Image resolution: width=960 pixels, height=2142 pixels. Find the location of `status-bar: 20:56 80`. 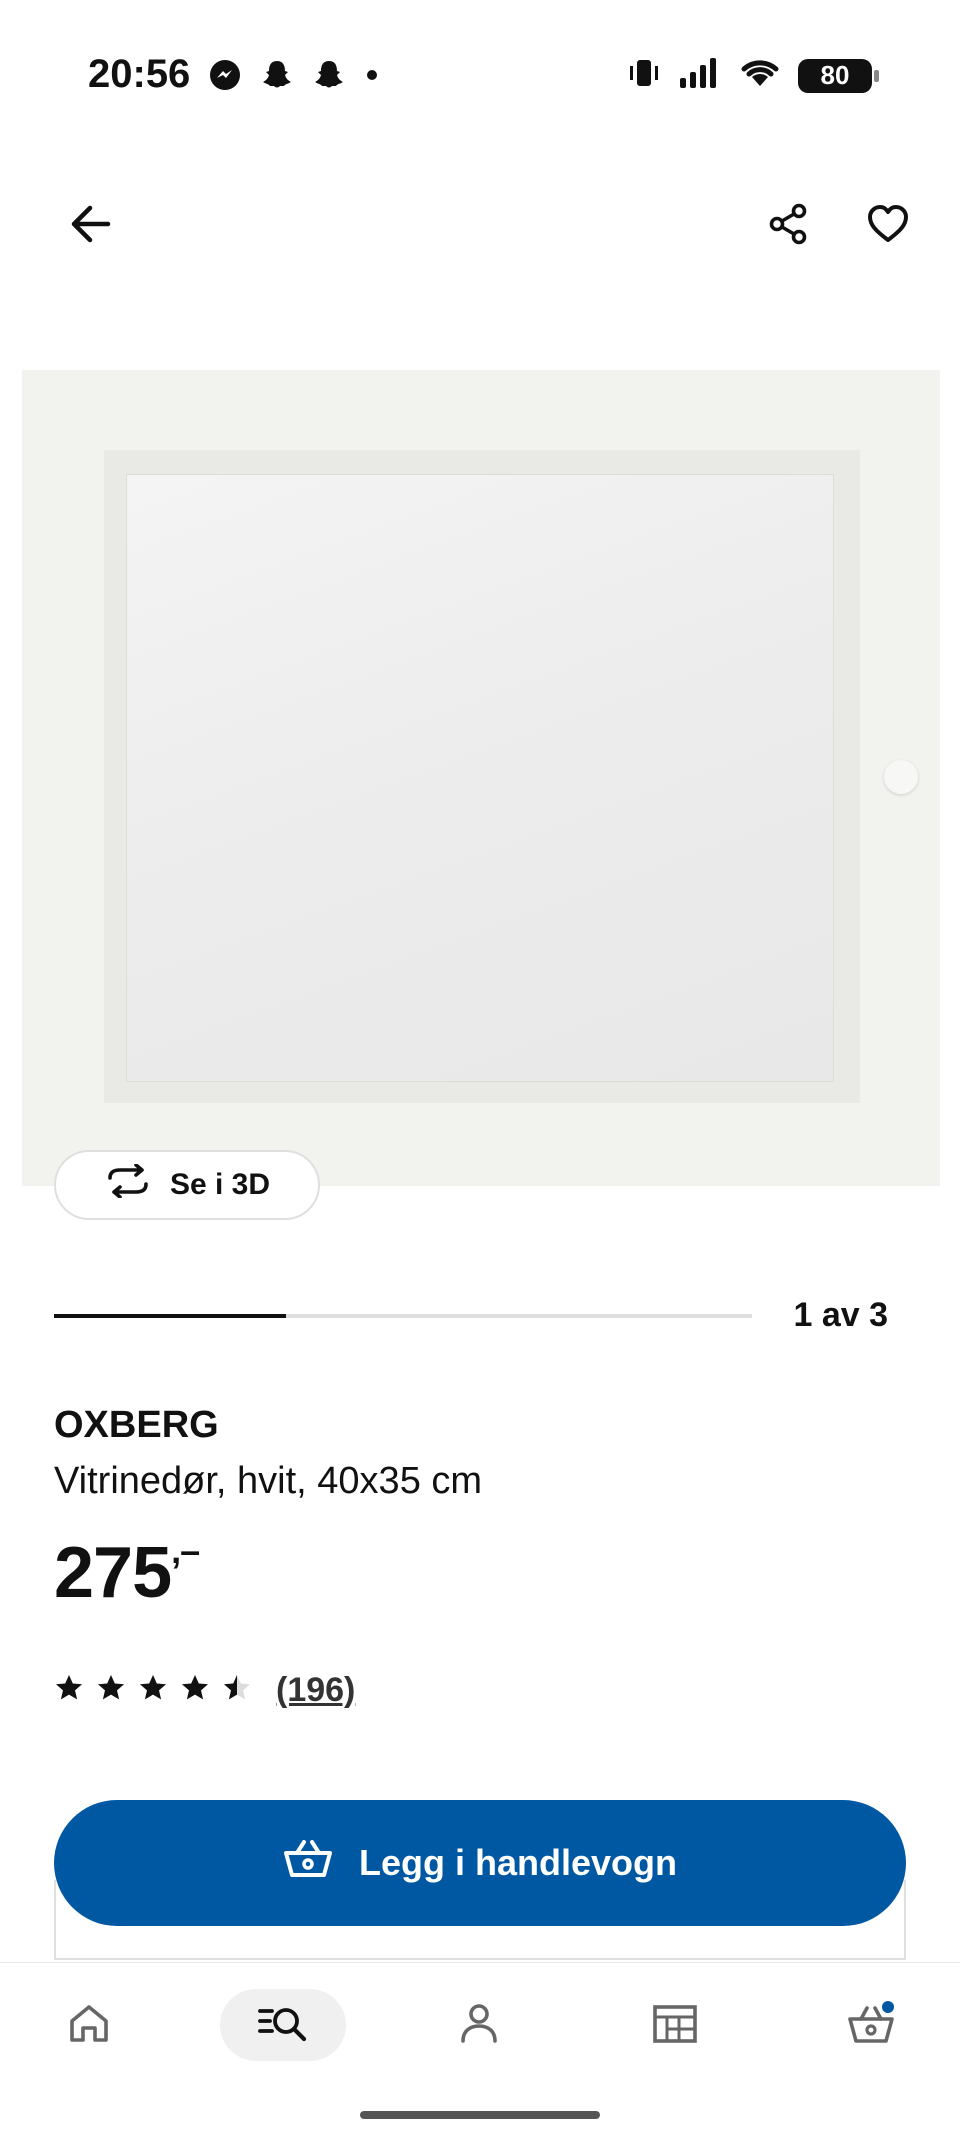

status-bar: 20:56 80 is located at coordinates (480, 75).